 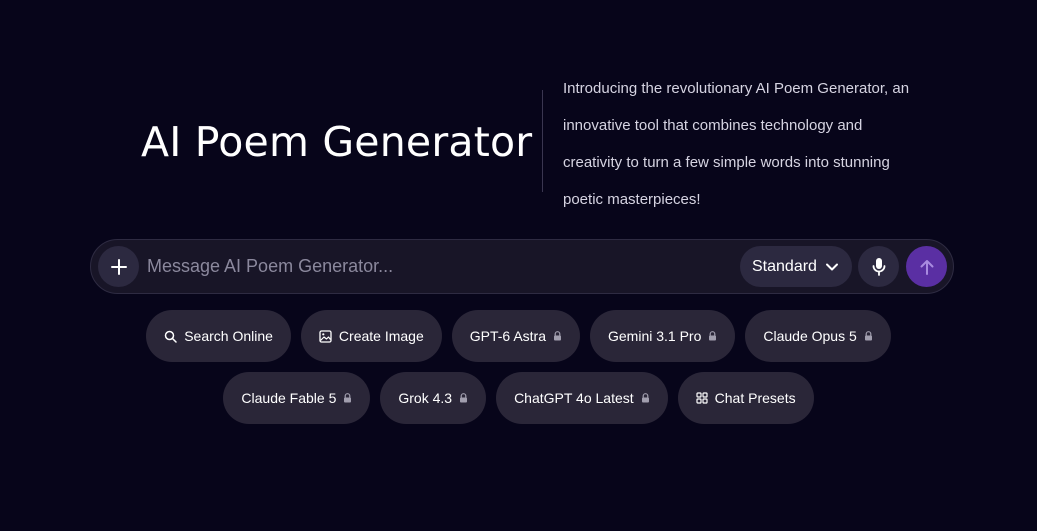 What do you see at coordinates (655, 336) in the screenshot?
I see `chip-label: Gemini 3.1 Pro` at bounding box center [655, 336].